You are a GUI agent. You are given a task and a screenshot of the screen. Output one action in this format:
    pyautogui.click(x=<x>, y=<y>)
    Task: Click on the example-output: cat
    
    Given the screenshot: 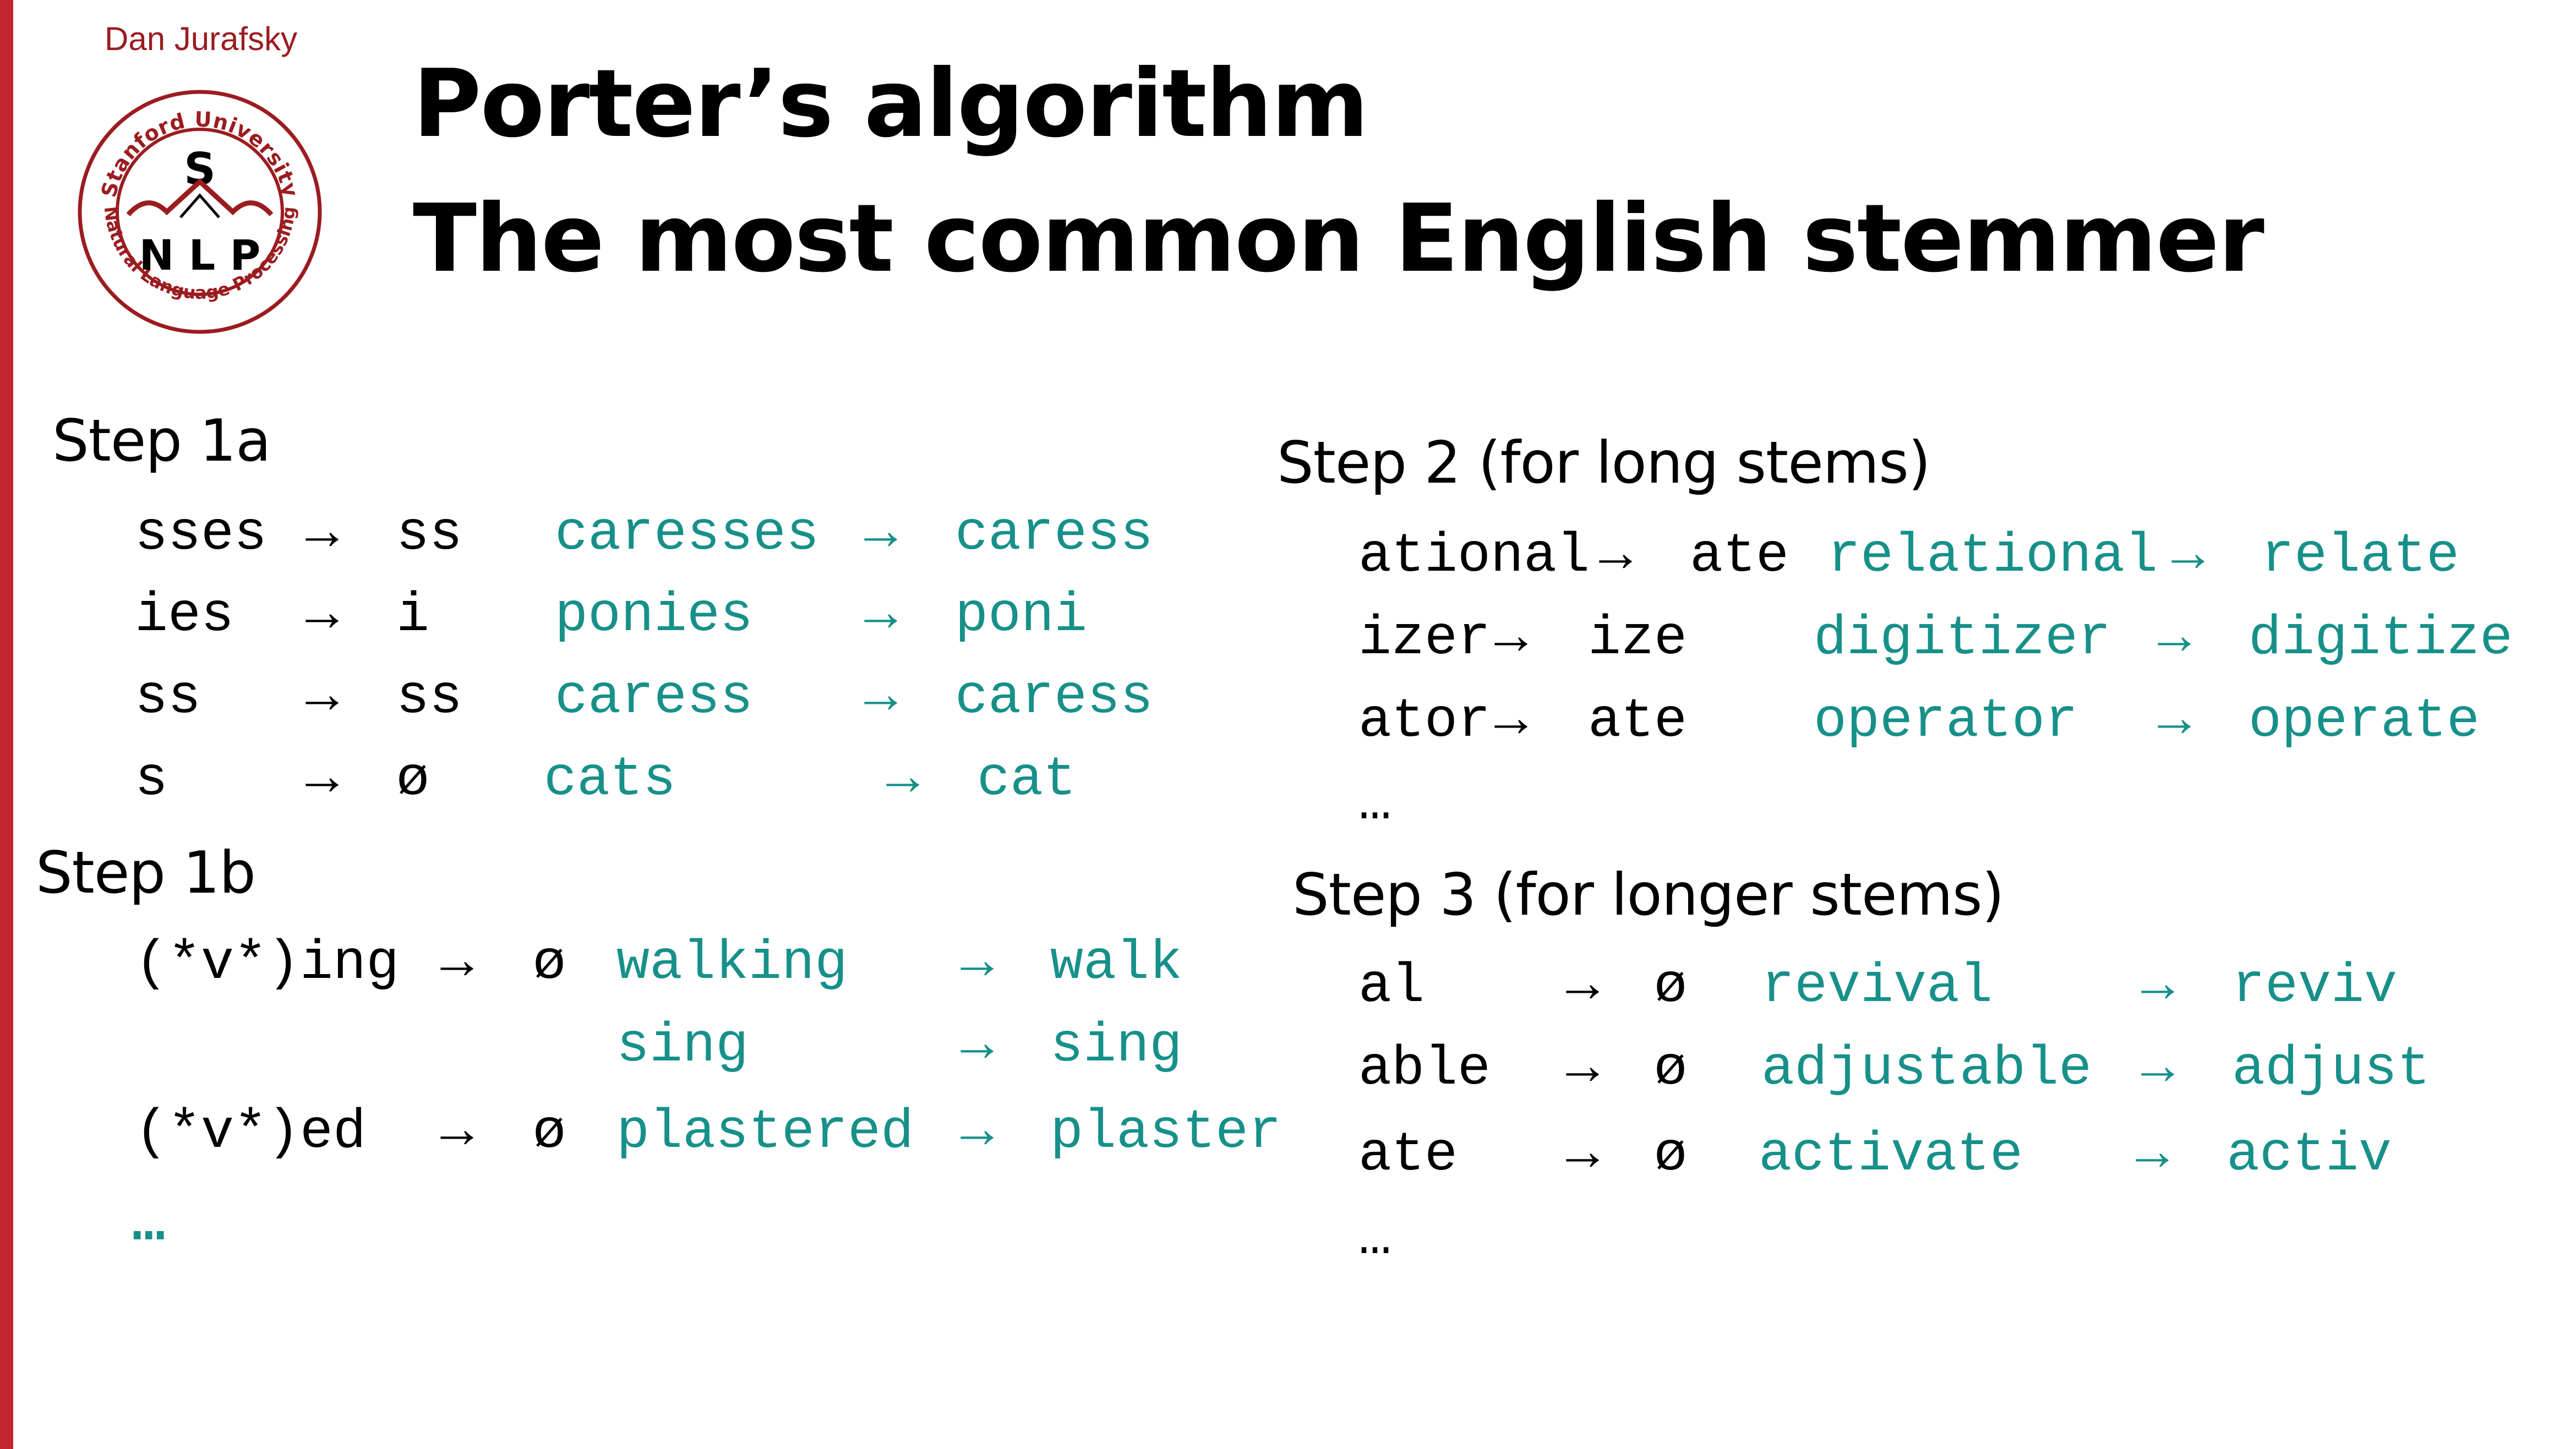 What is the action you would take?
    pyautogui.click(x=1027, y=780)
    